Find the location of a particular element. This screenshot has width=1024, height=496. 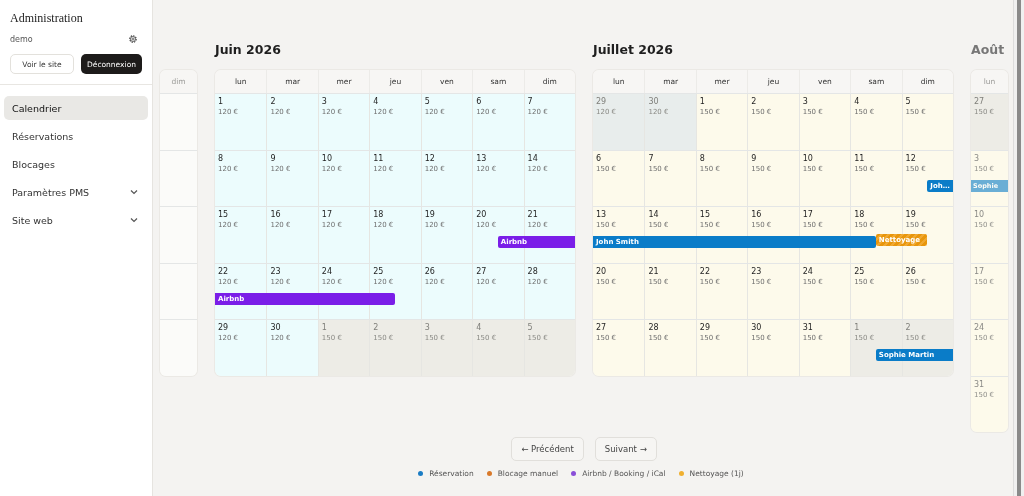

previous-button: ← Précédent is located at coordinates (547, 449).